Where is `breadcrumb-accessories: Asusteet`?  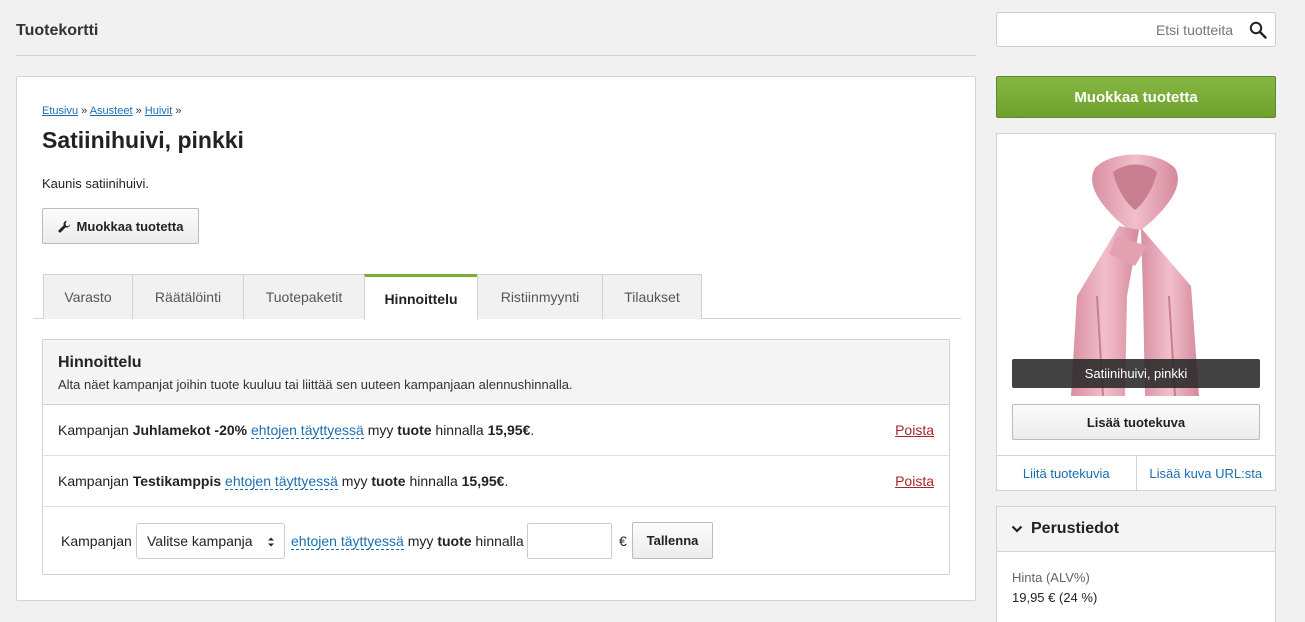
breadcrumb-accessories: Asusteet is located at coordinates (111, 111).